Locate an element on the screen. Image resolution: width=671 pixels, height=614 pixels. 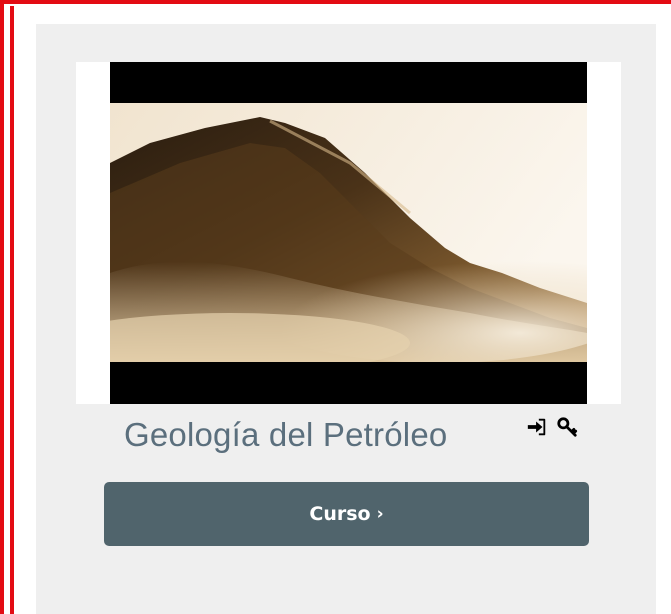
course-action-icons is located at coordinates (552, 427).